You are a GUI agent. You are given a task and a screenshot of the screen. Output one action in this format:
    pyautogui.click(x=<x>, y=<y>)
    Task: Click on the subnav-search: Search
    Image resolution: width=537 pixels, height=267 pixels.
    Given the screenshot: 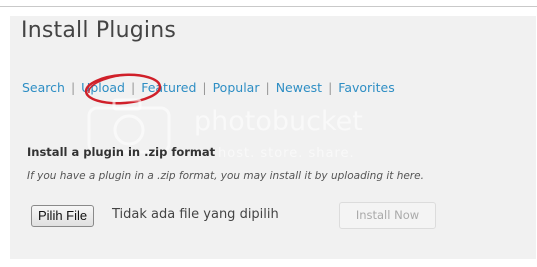 What is the action you would take?
    pyautogui.click(x=43, y=87)
    